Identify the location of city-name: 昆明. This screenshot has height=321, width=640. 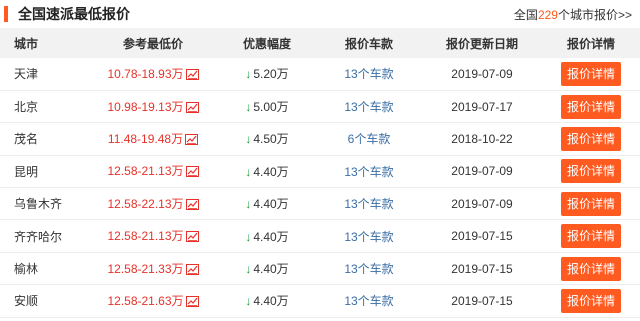
(26, 171).